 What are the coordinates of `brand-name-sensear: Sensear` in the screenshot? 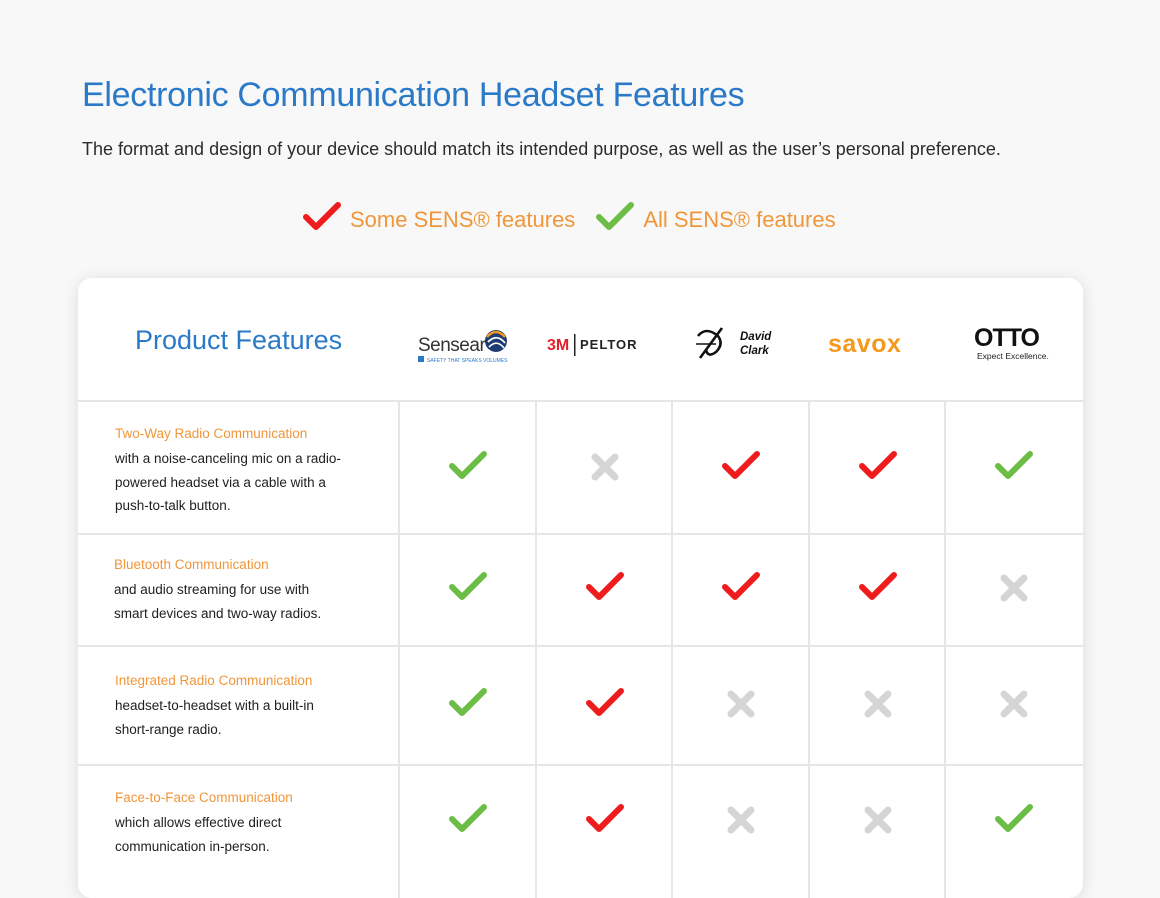 It's located at (452, 345).